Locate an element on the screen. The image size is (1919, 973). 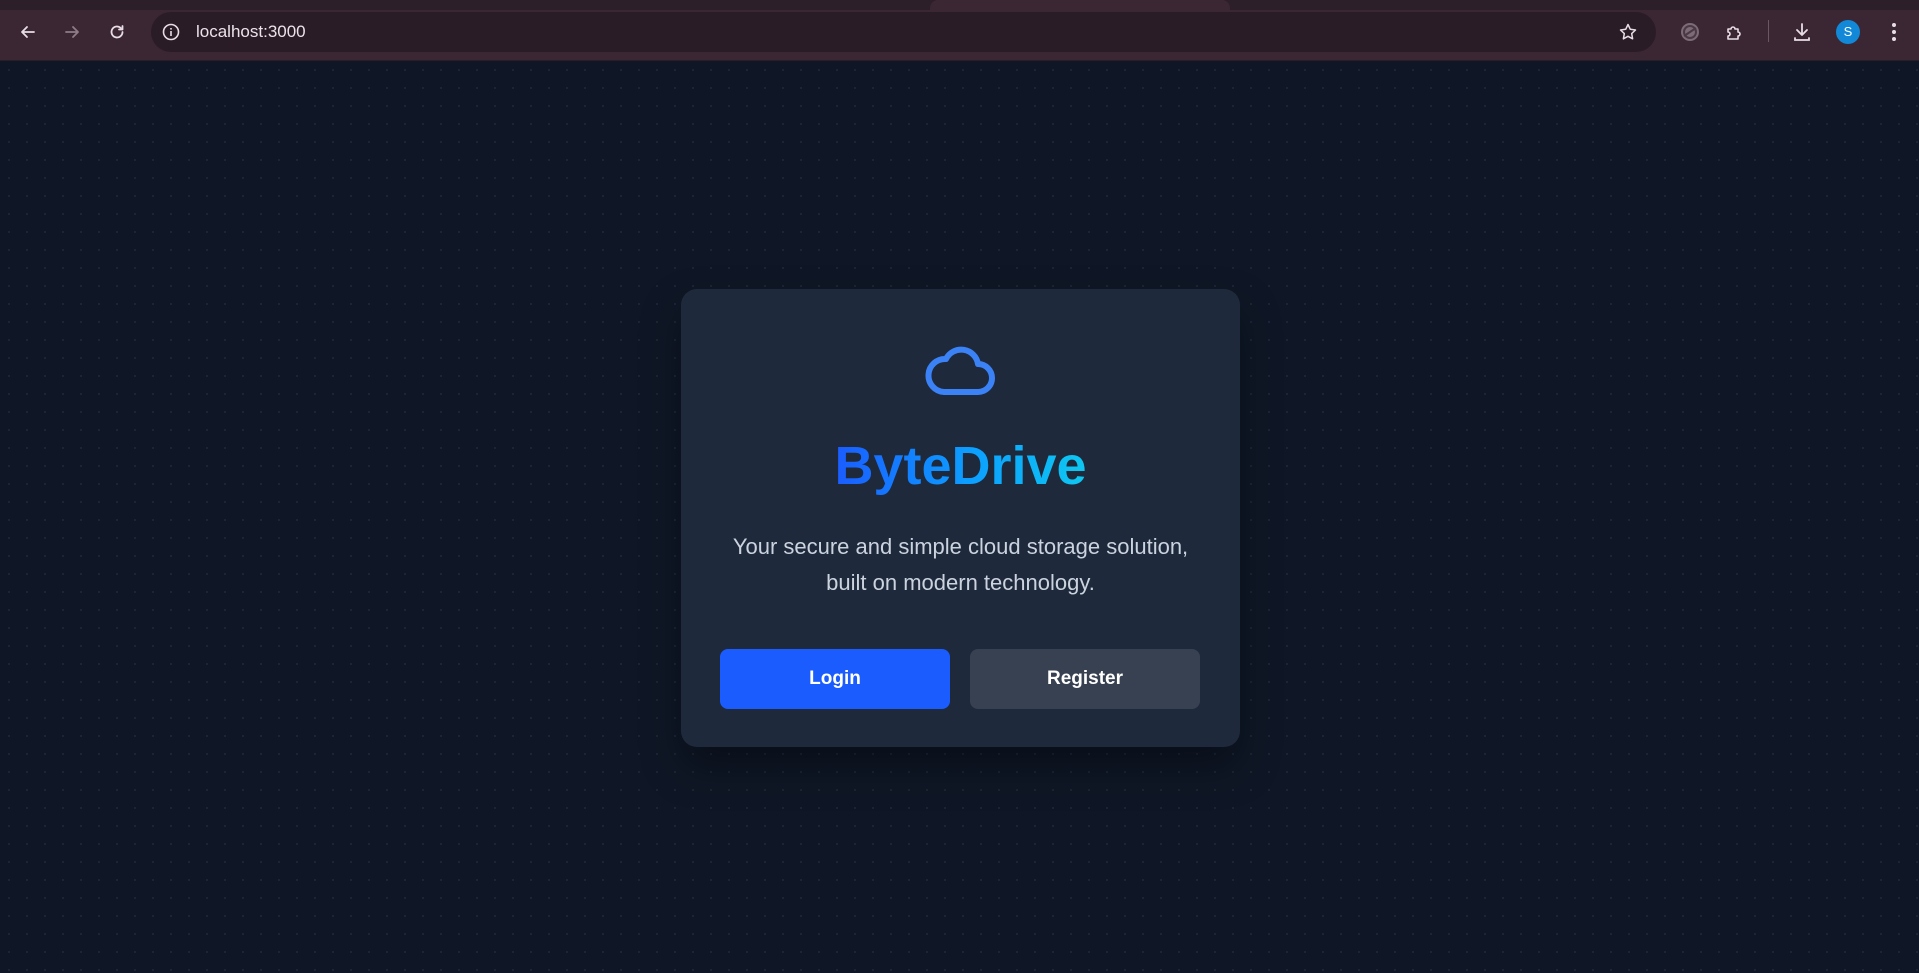
browser-toolbar: localhost:3000 S is located at coordinates (959, 30).